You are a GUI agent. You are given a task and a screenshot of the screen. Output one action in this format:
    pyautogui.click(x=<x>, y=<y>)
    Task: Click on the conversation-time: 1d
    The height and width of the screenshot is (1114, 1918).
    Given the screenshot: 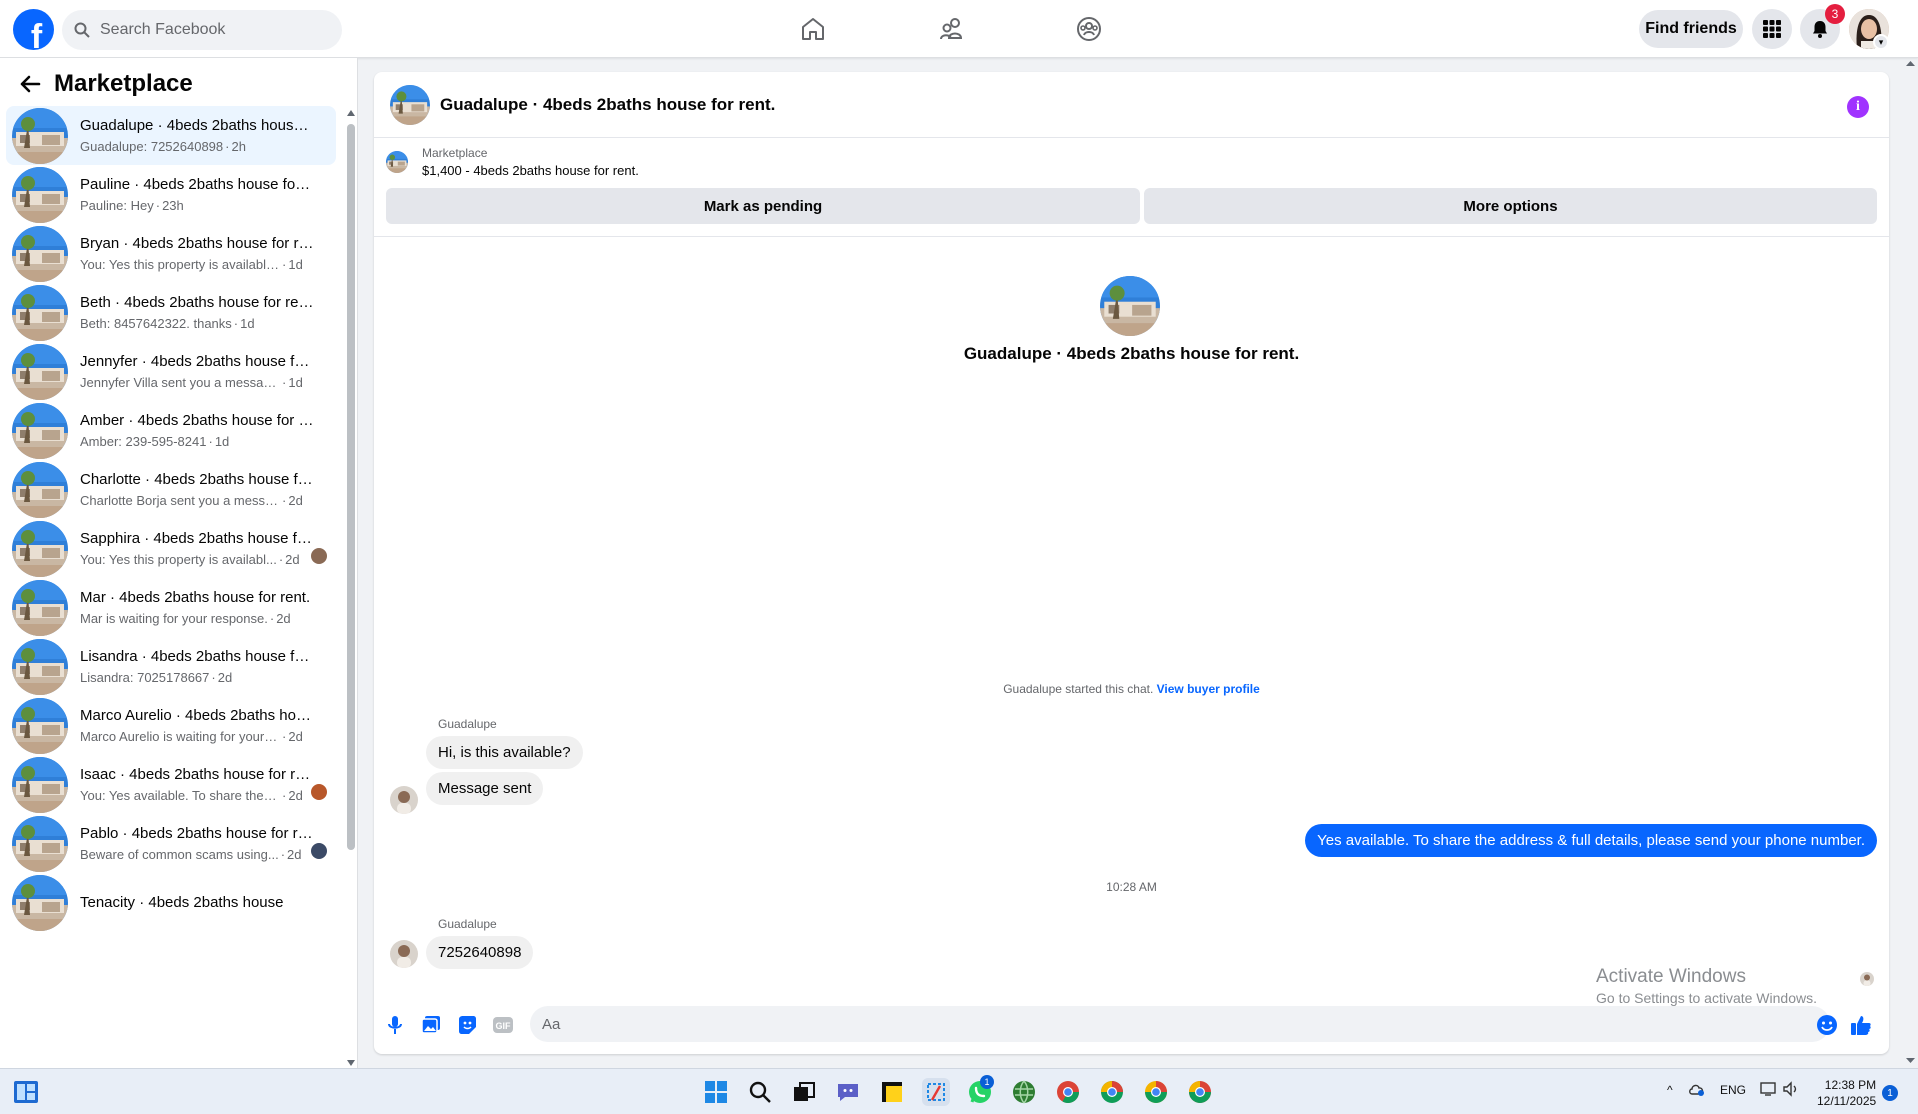 What is the action you would take?
    pyautogui.click(x=295, y=382)
    